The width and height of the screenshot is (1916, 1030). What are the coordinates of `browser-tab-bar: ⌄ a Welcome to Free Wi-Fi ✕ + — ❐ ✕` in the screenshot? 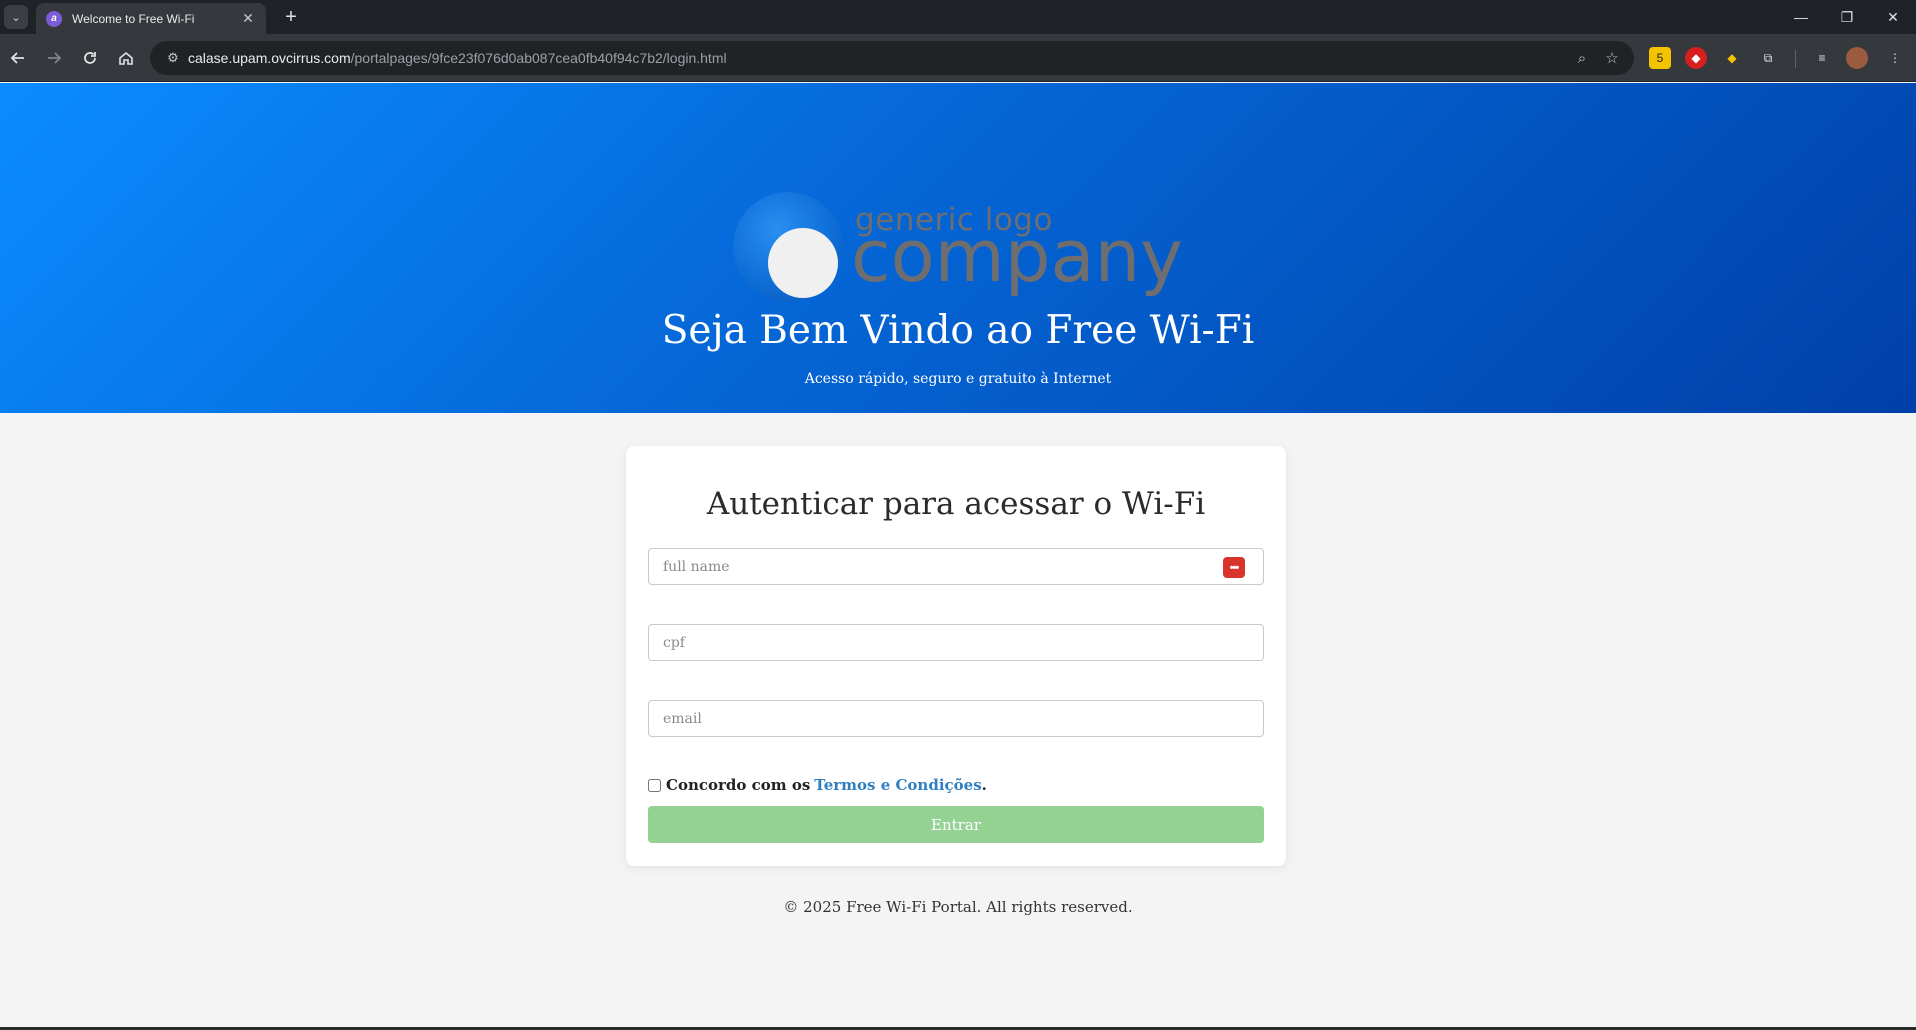 It's located at (958, 17).